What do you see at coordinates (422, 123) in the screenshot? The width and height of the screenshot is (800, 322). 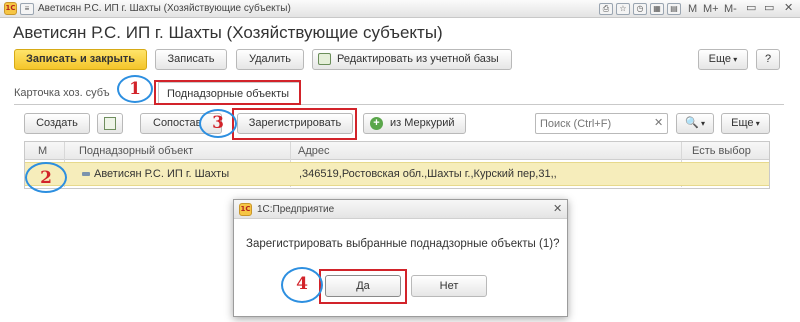 I see `from-mercury-label: из Меркурий` at bounding box center [422, 123].